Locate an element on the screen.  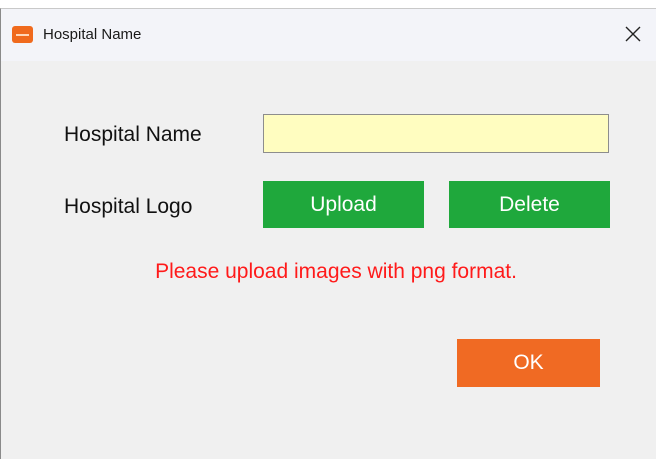
close-icon is located at coordinates (633, 34).